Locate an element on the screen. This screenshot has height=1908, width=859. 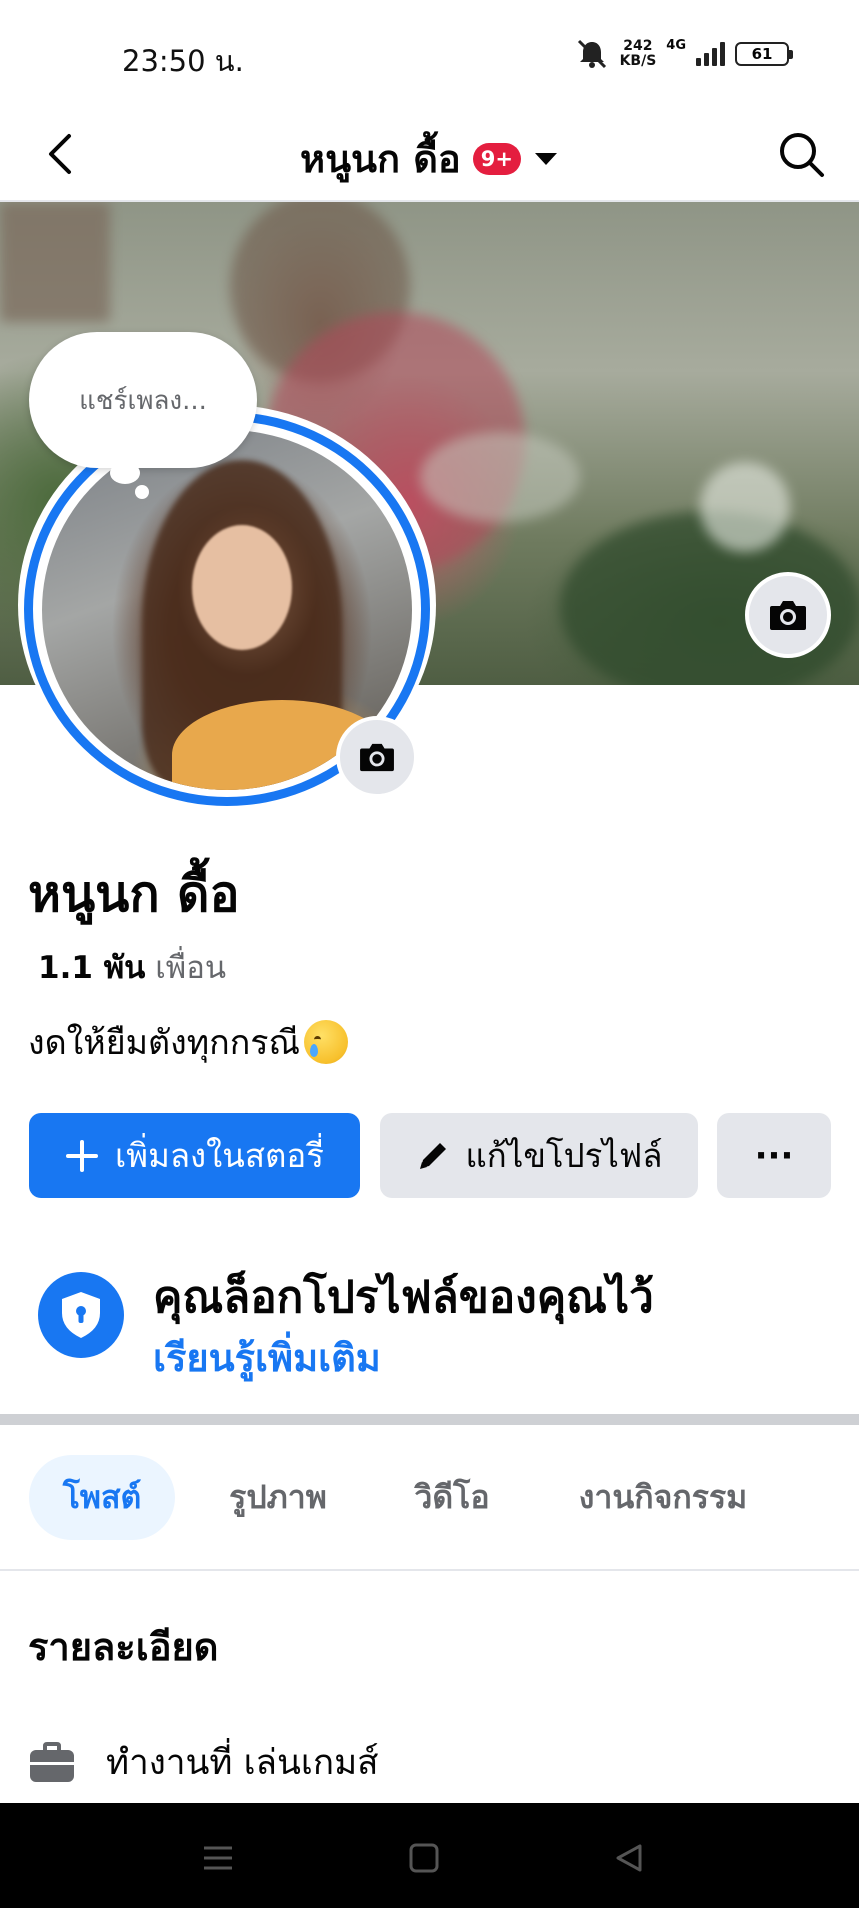
shield-lock-icon is located at coordinates (81, 1315).